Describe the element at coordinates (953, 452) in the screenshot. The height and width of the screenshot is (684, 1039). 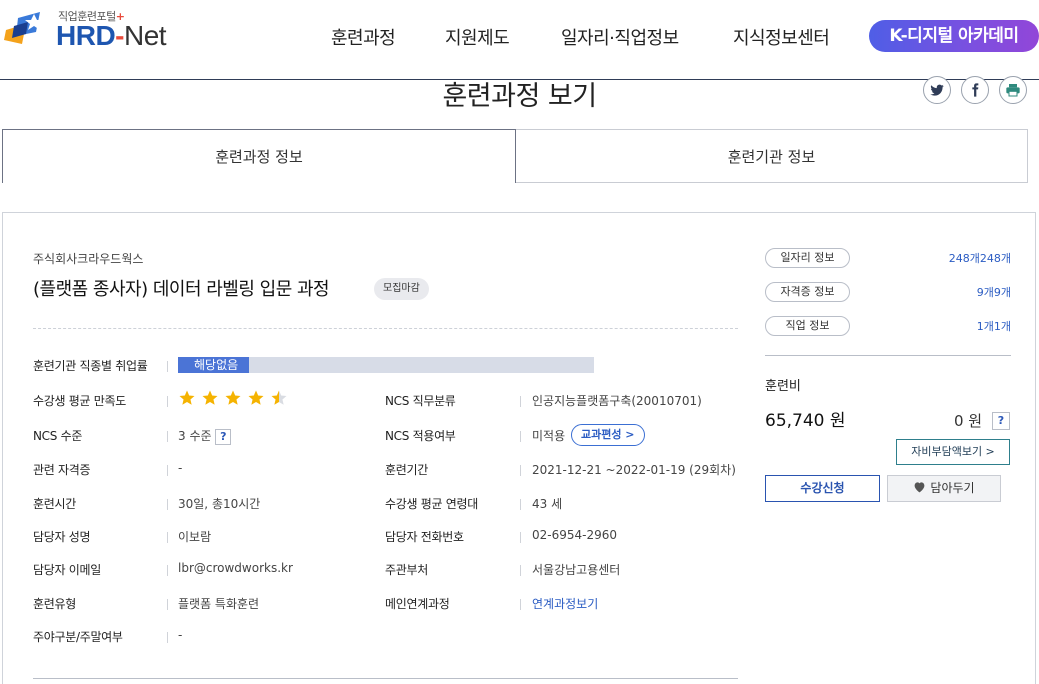
I see `self-pay-view-button: 자비부담액보기 >` at that location.